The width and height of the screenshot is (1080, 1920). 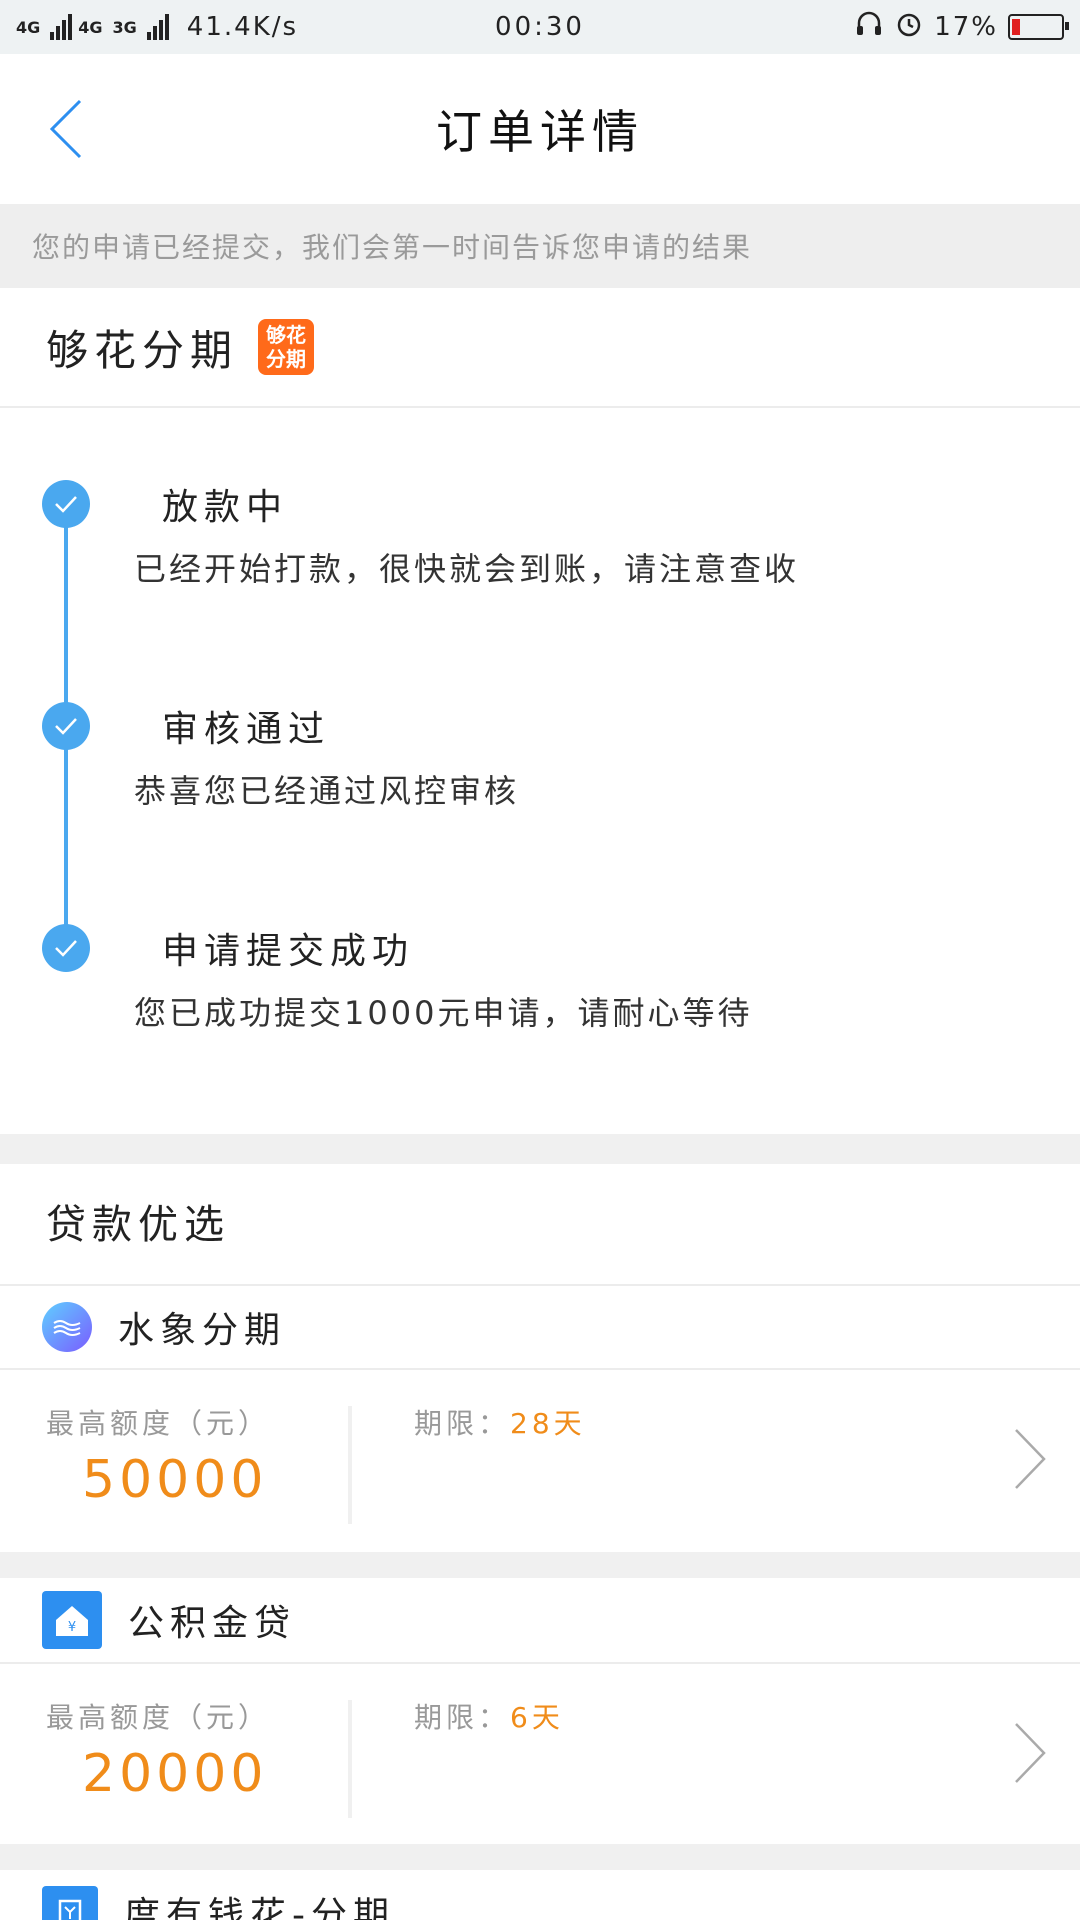 What do you see at coordinates (540, 1621) in the screenshot?
I see `loan-card-header: ¥ 公积金贷` at bounding box center [540, 1621].